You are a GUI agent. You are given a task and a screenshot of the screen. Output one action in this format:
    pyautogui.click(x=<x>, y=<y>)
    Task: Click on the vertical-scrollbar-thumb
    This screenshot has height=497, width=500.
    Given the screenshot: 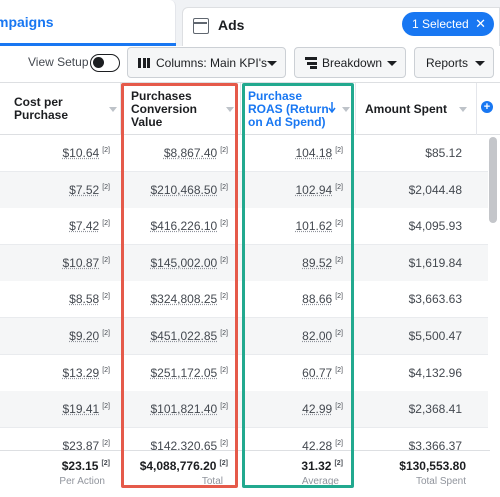 What is the action you would take?
    pyautogui.click(x=493, y=180)
    